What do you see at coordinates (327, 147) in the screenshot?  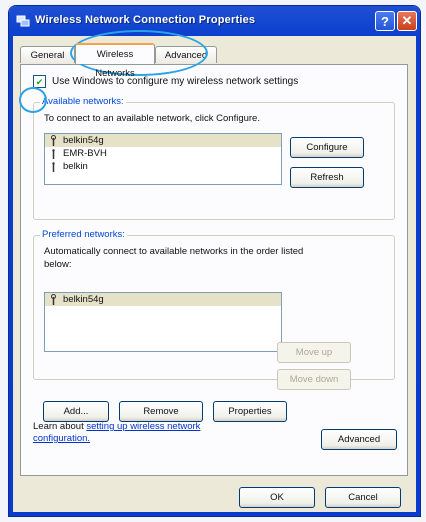 I see `configure-button: Configure` at bounding box center [327, 147].